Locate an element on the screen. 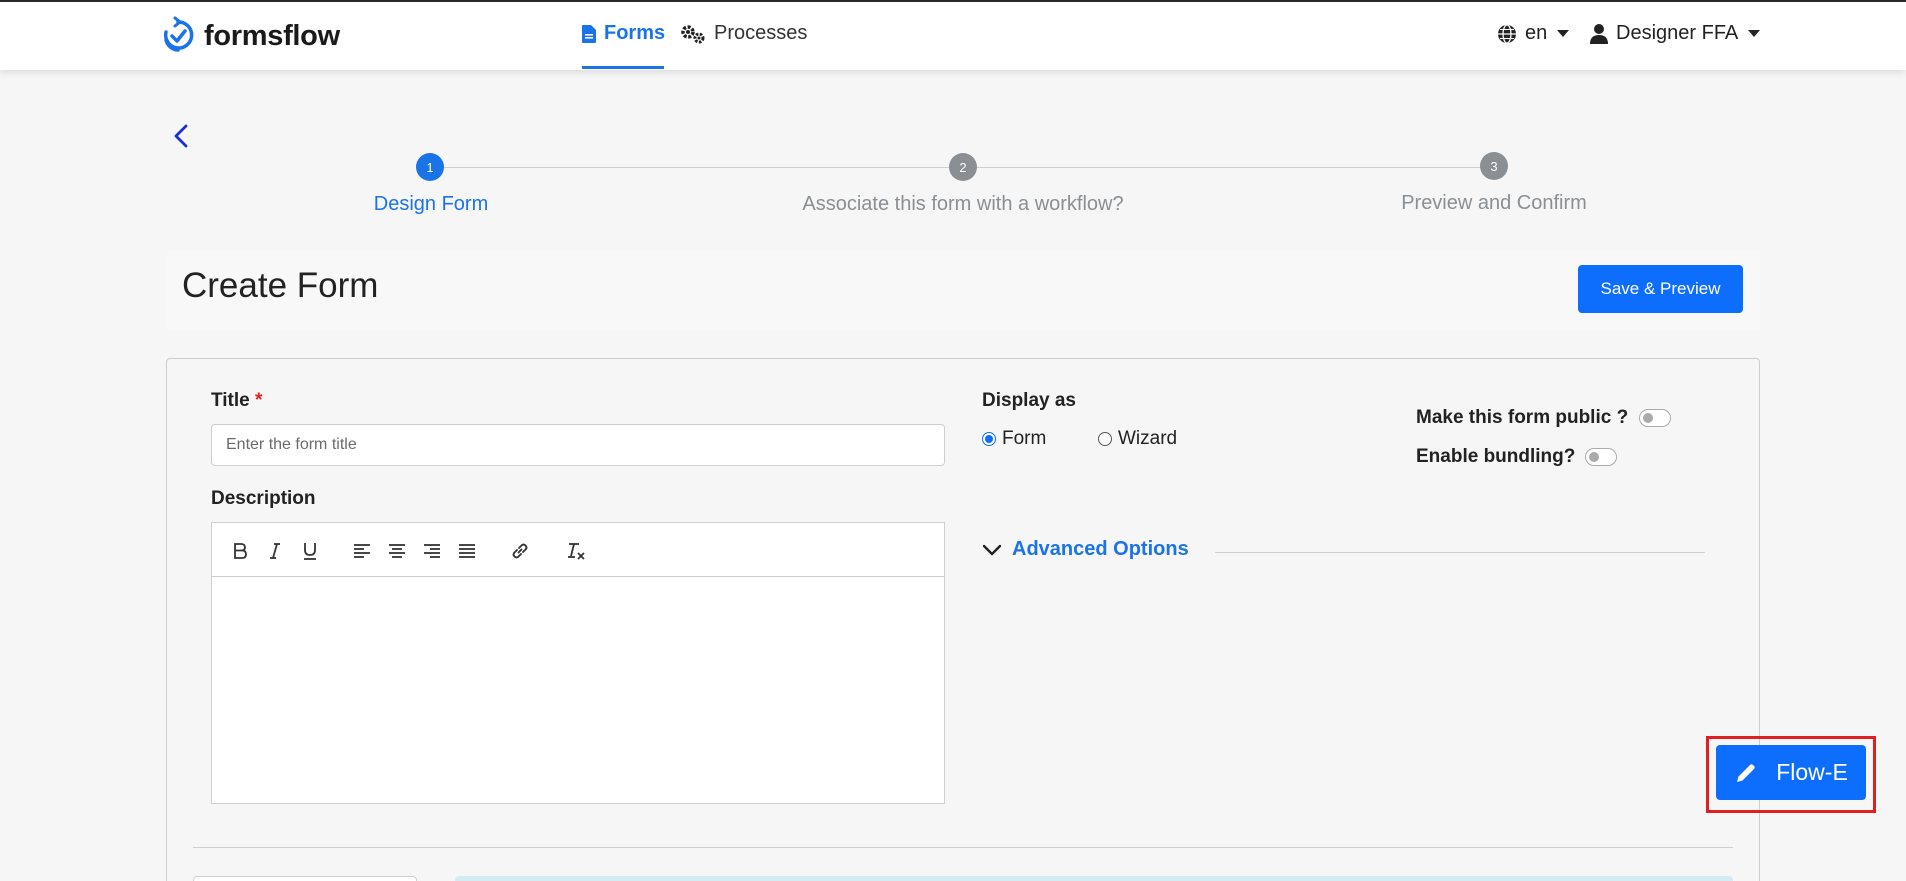  active-nav-underline is located at coordinates (623, 67).